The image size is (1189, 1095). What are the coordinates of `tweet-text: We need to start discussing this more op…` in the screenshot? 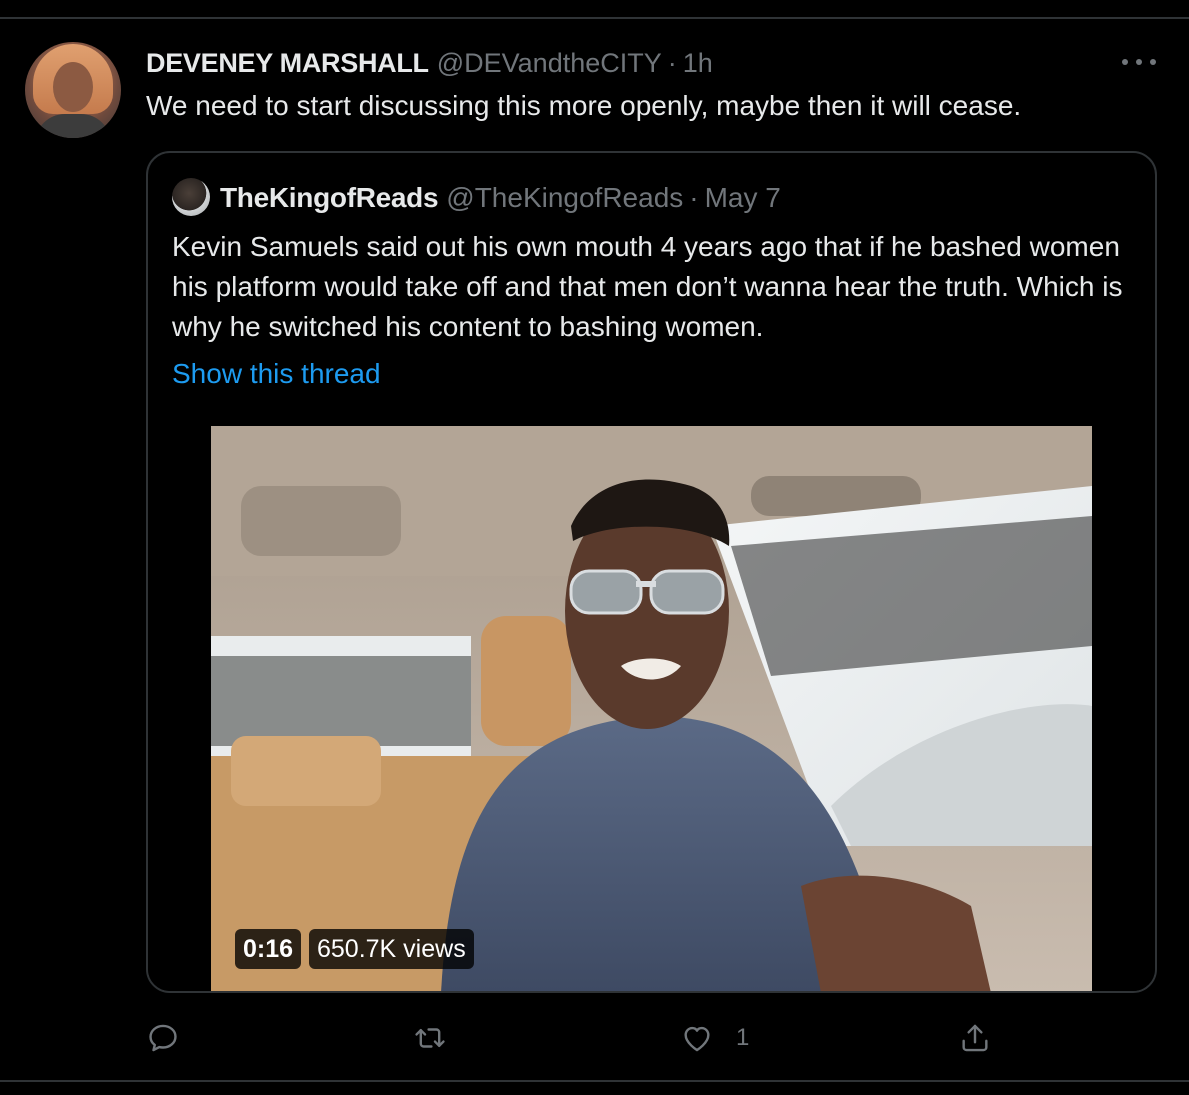 It's located at (584, 105).